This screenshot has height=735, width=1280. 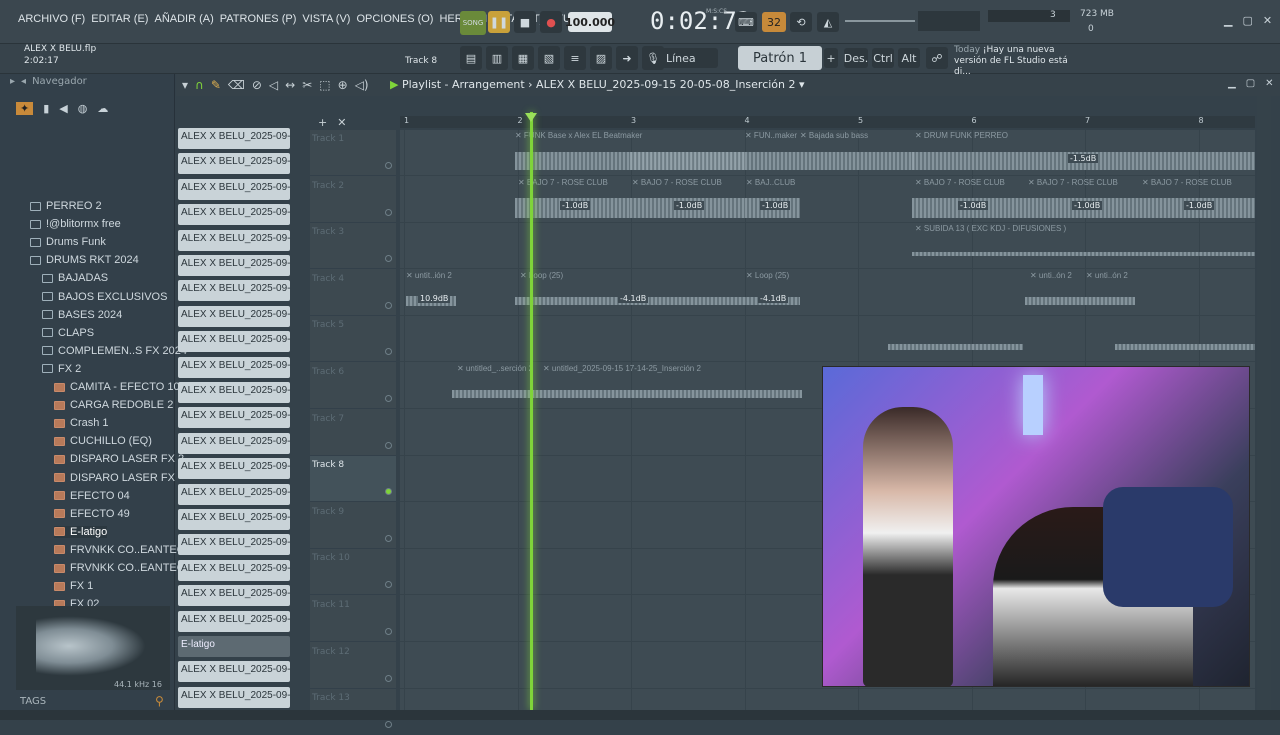 What do you see at coordinates (324, 85) in the screenshot?
I see `select-icon: ⬚` at bounding box center [324, 85].